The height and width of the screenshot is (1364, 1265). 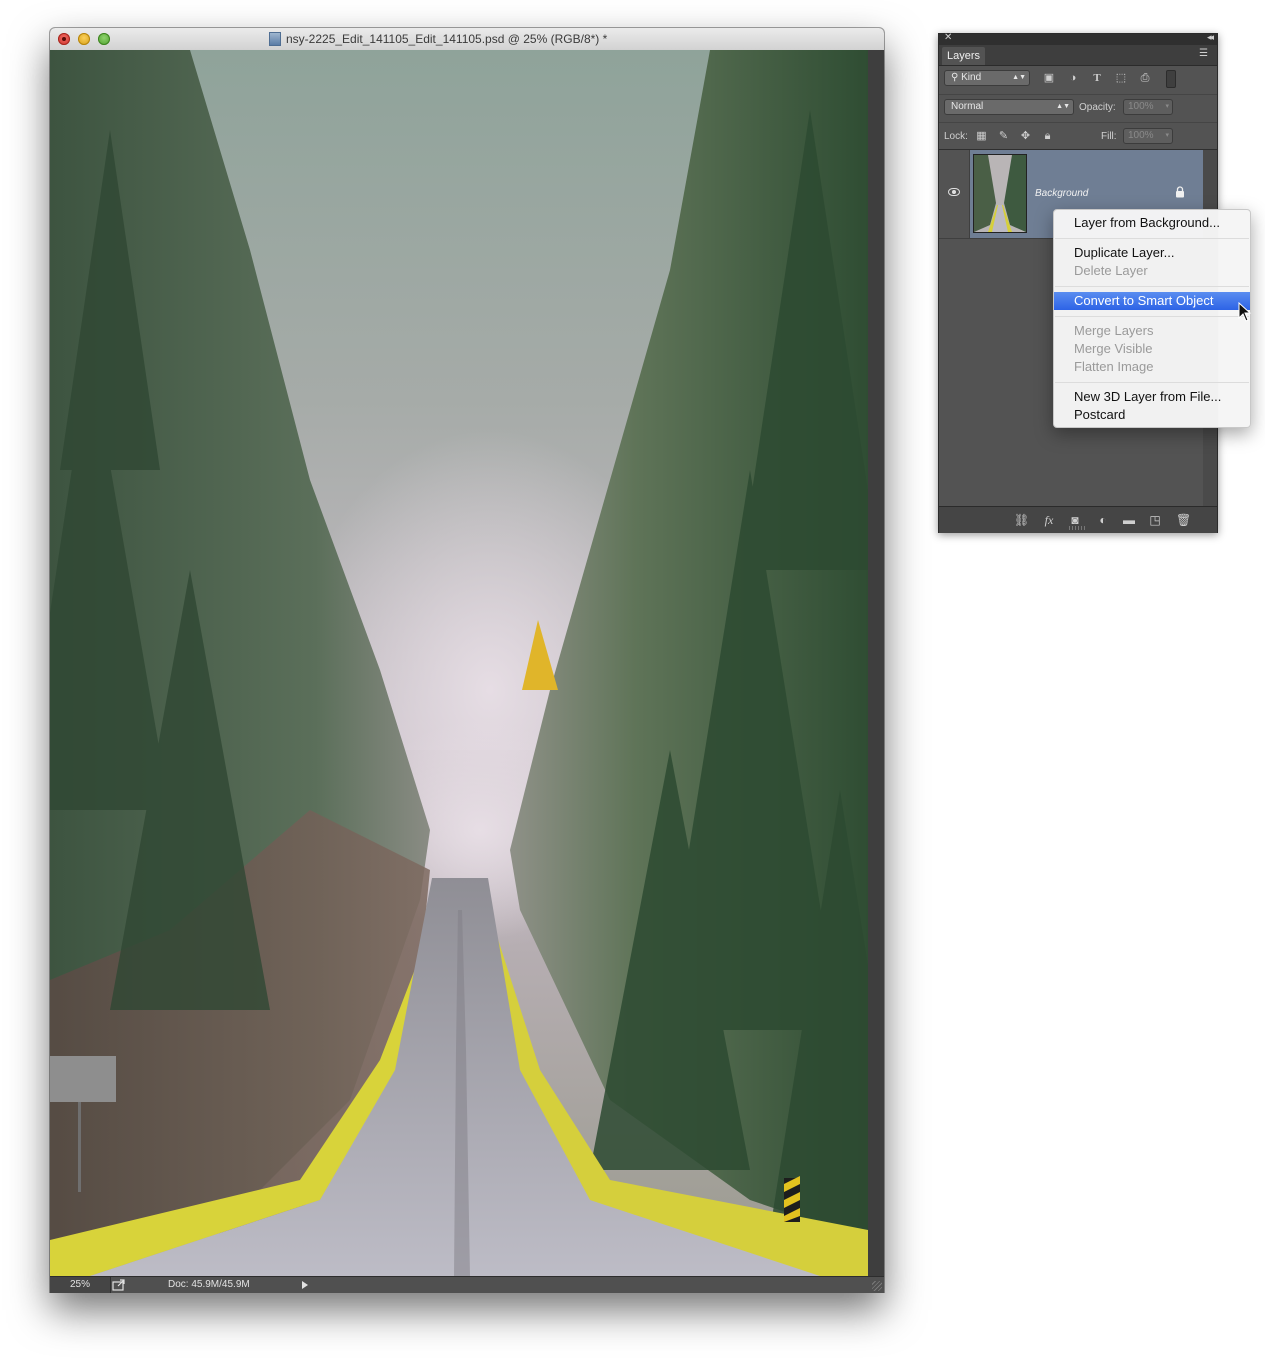 What do you see at coordinates (956, 136) in the screenshot?
I see `lock-label: Lock:` at bounding box center [956, 136].